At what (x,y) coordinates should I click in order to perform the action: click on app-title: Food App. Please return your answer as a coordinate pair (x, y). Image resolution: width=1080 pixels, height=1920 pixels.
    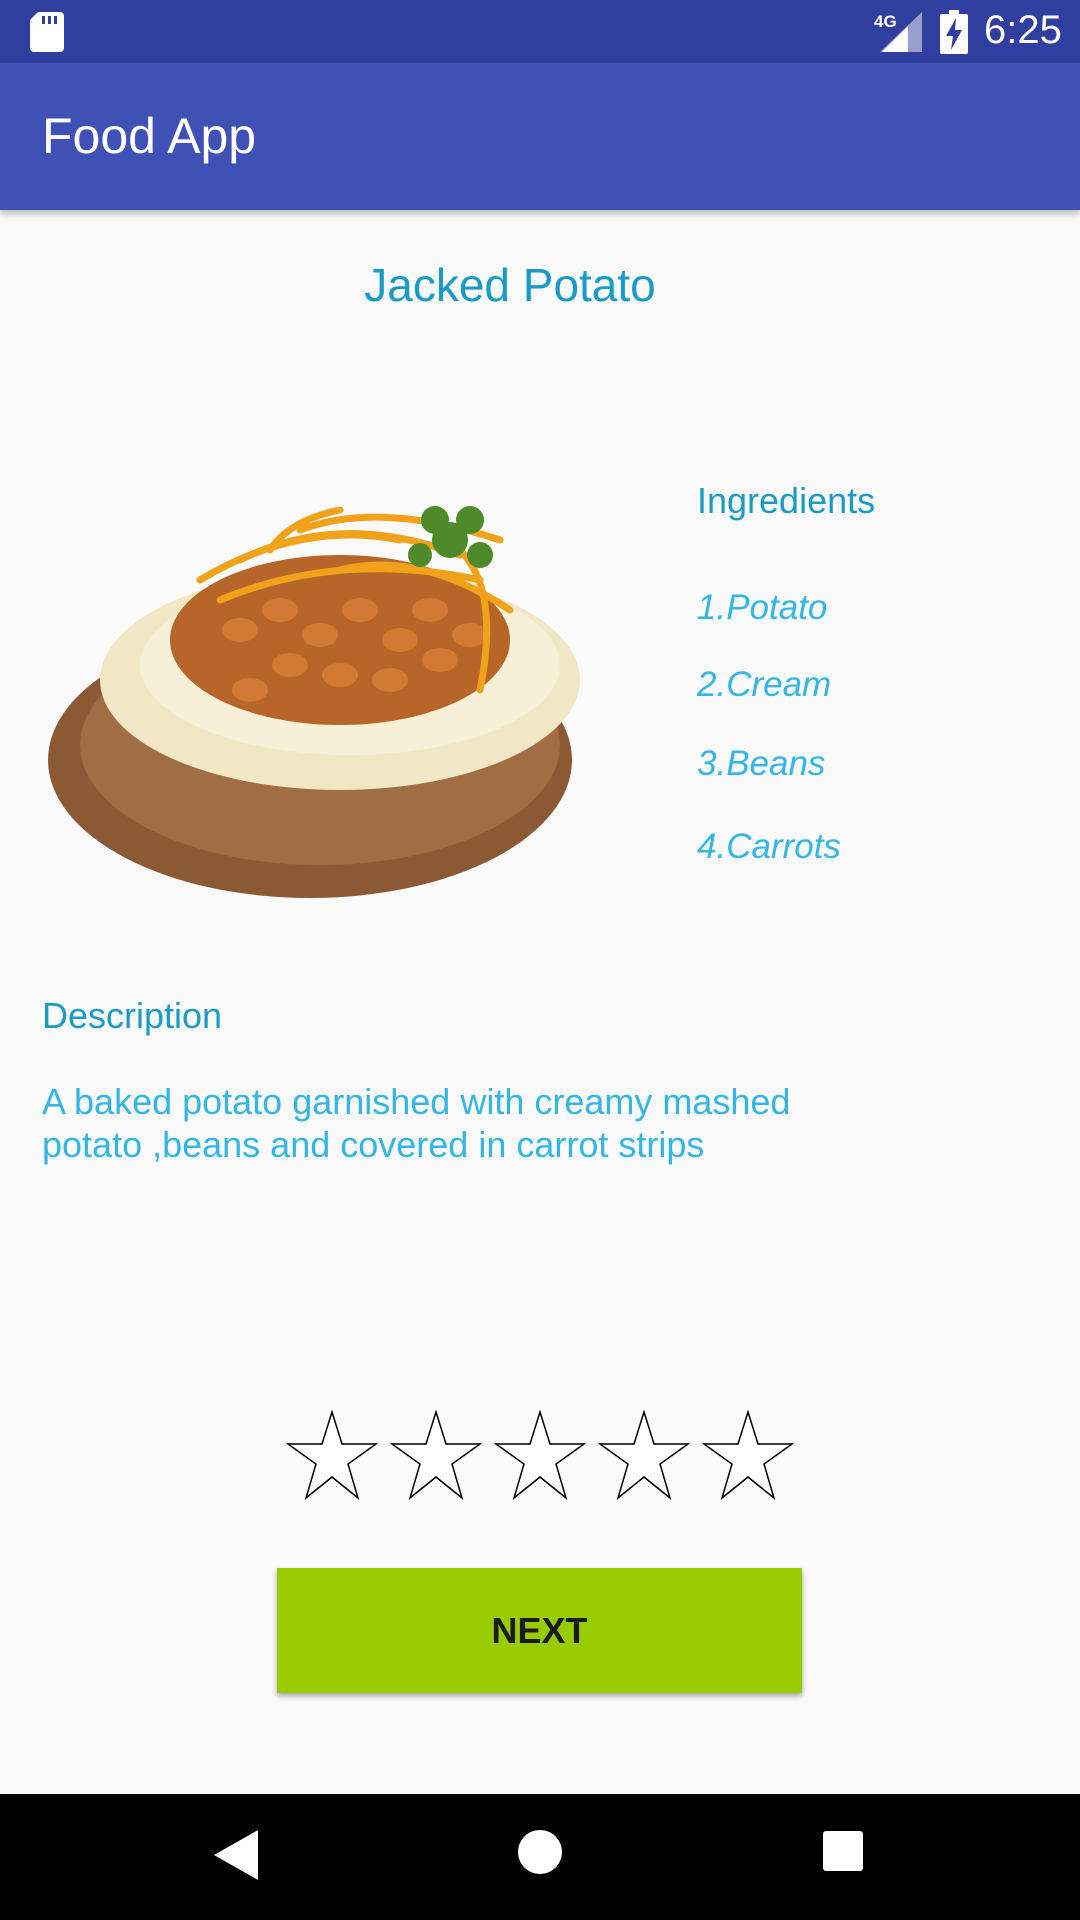
    Looking at the image, I should click on (149, 136).